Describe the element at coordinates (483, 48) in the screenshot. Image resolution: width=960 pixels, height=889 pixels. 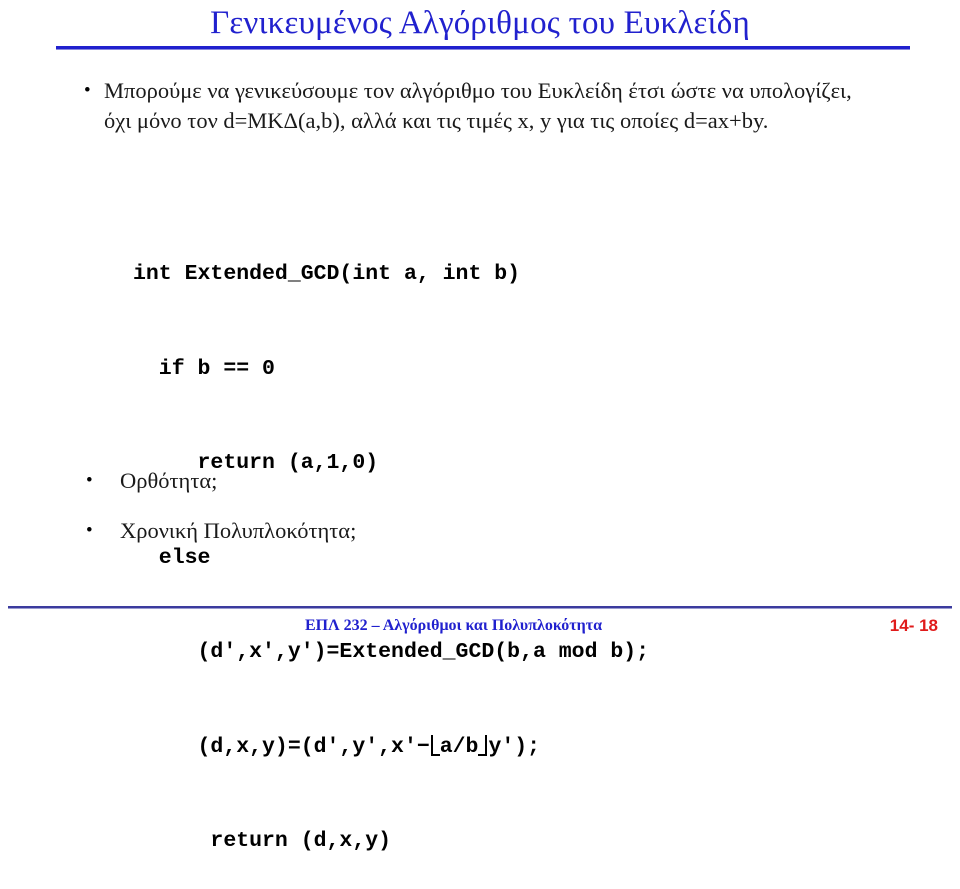
I see `title-underline-rule` at that location.